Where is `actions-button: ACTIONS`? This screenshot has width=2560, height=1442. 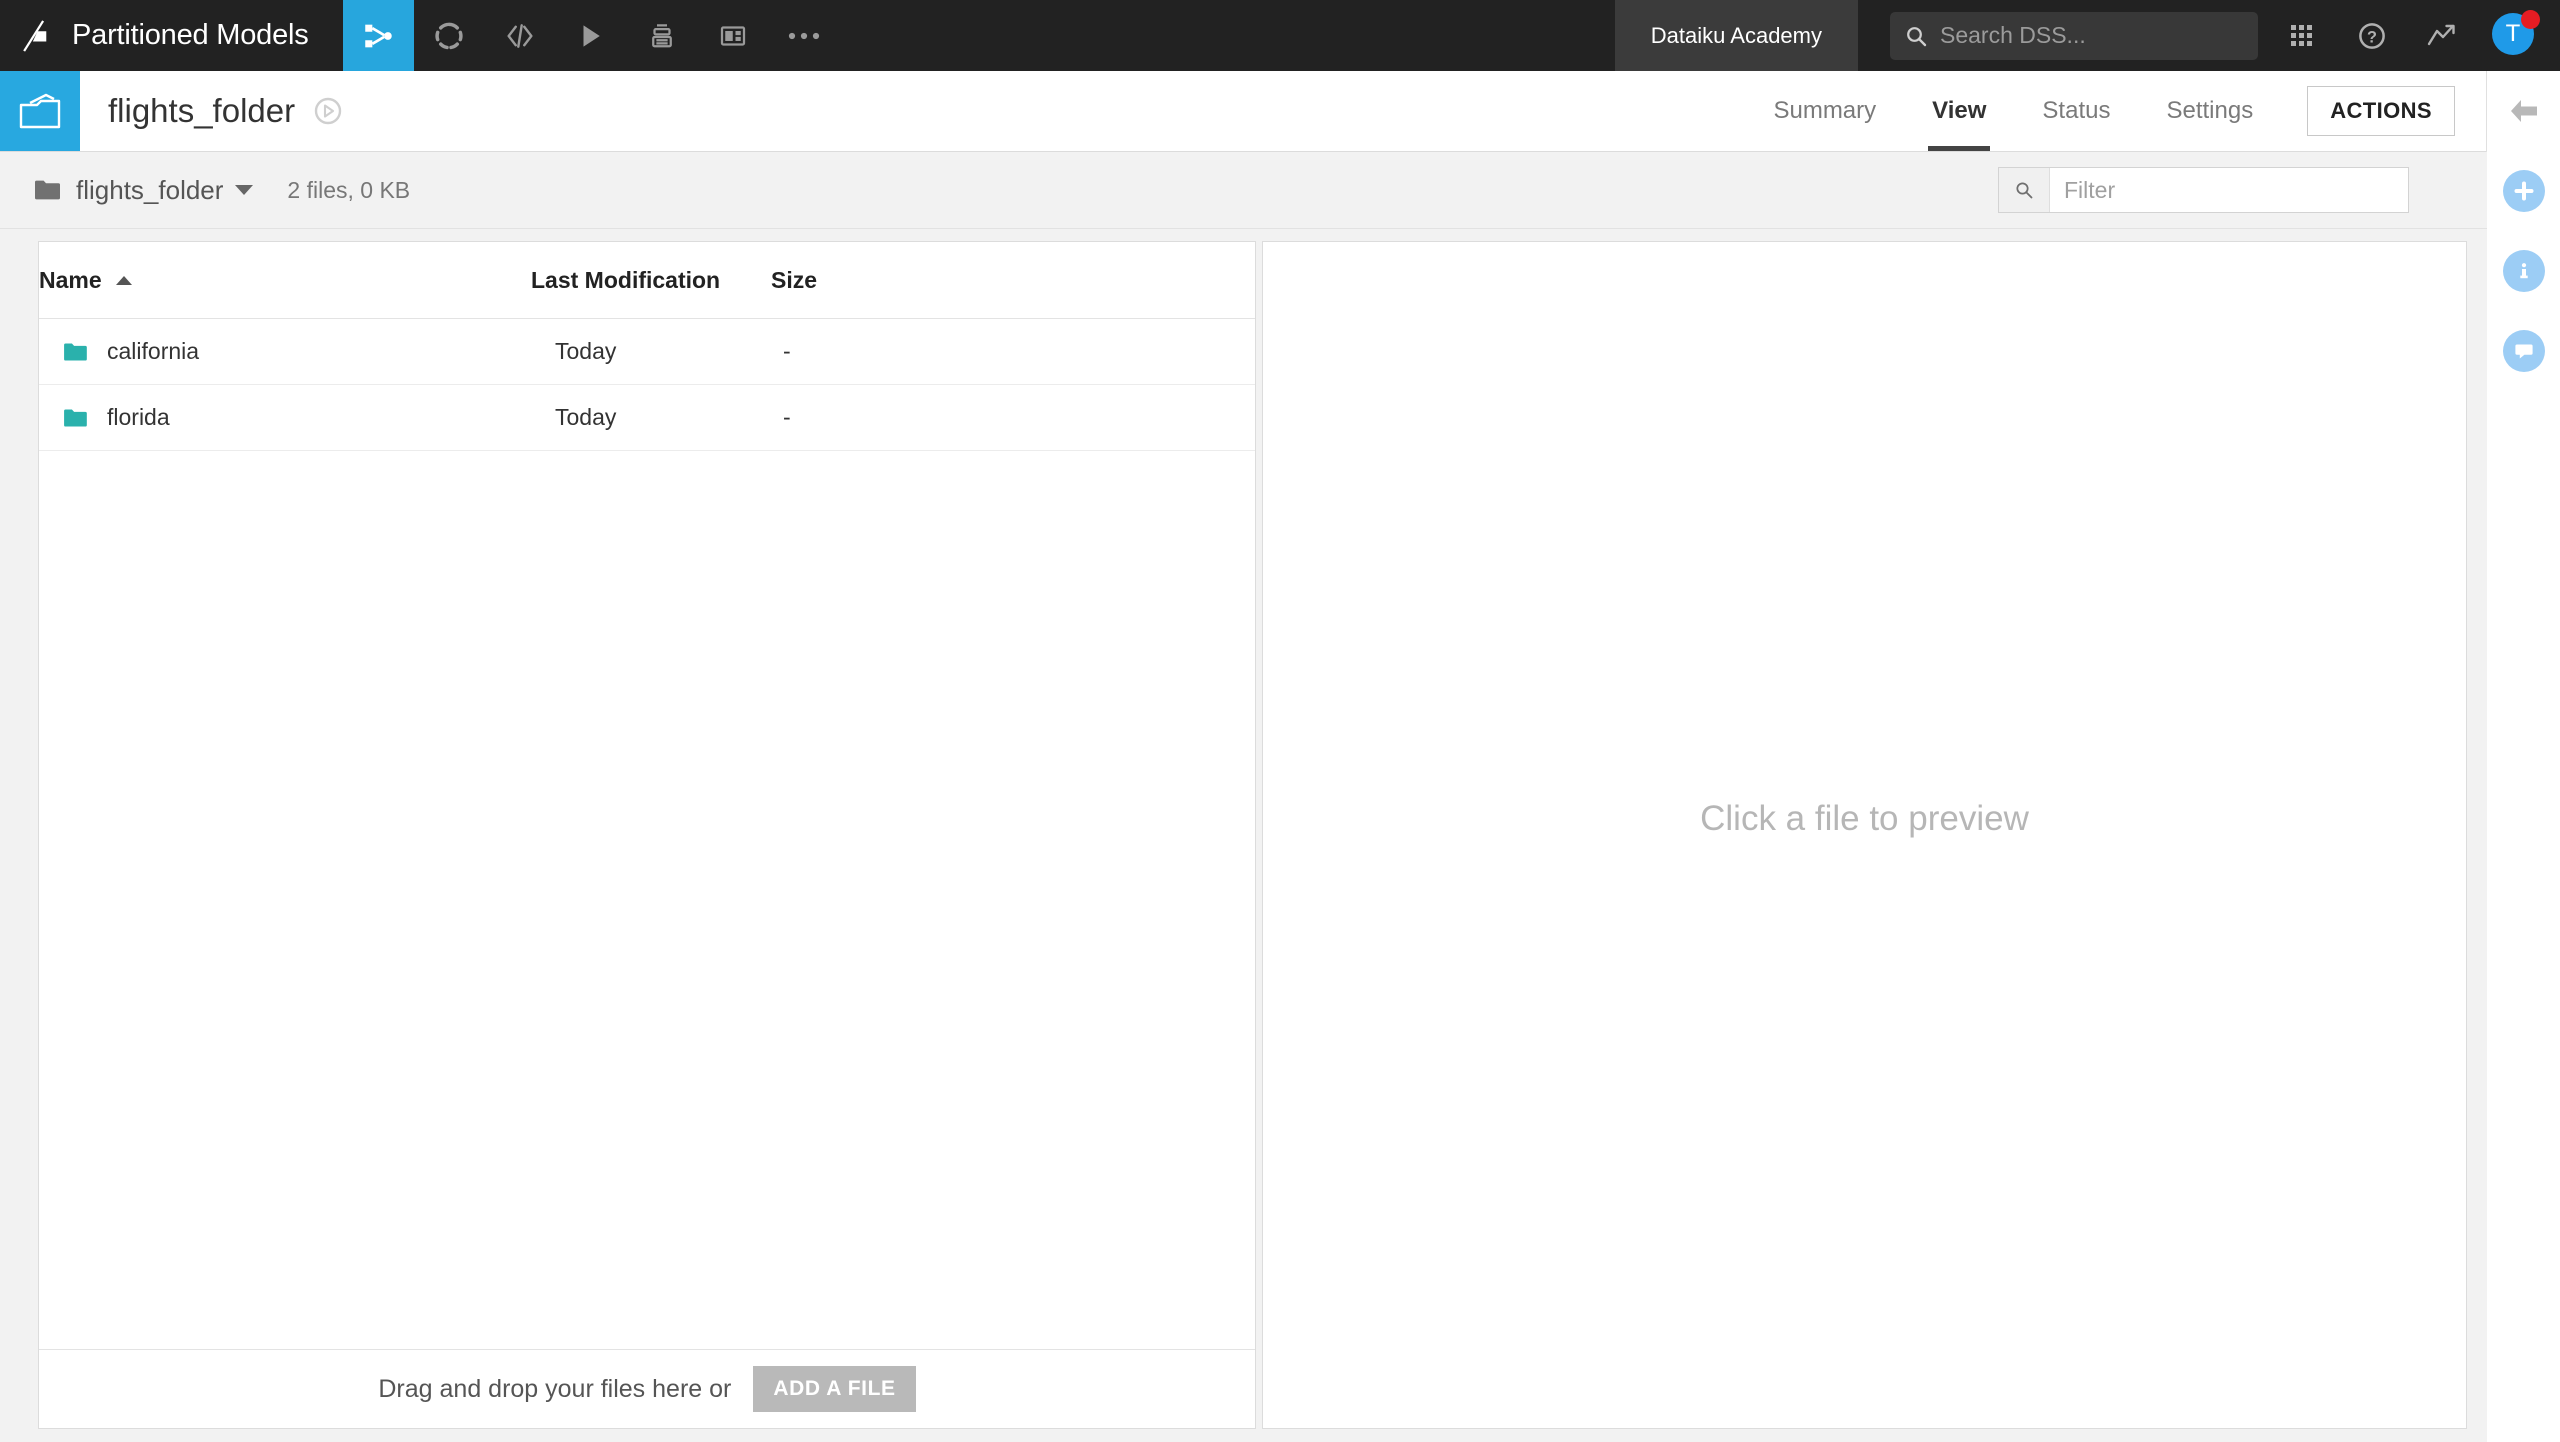 actions-button: ACTIONS is located at coordinates (2381, 111).